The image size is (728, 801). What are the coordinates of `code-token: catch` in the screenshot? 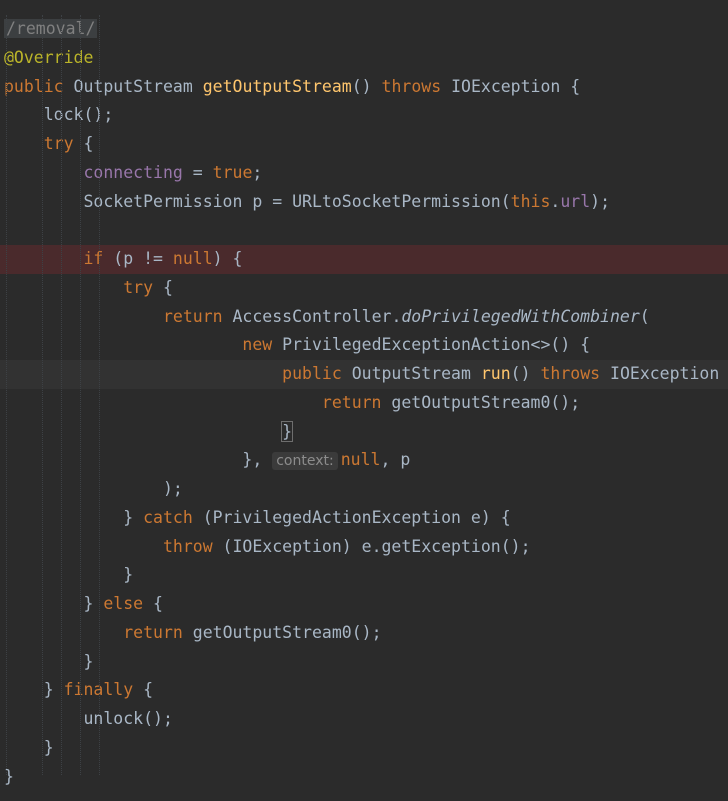 It's located at (168, 517).